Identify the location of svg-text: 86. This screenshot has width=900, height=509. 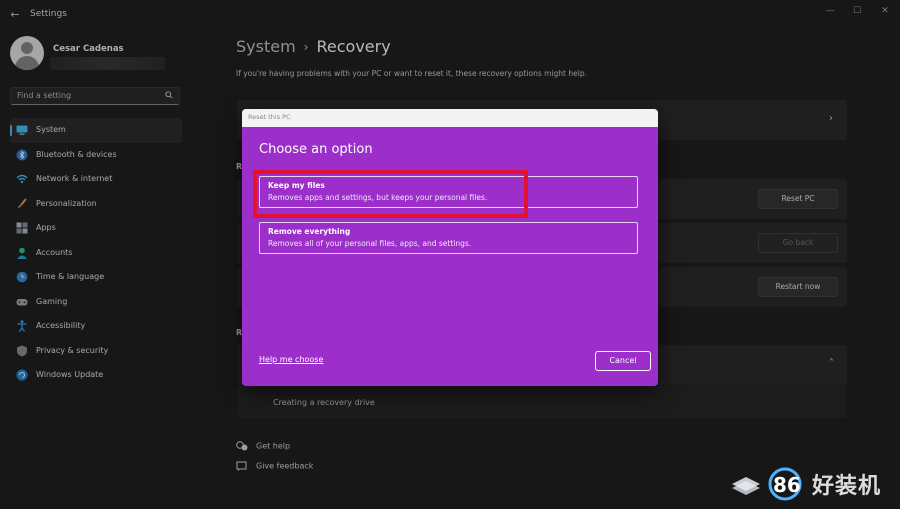
(787, 485).